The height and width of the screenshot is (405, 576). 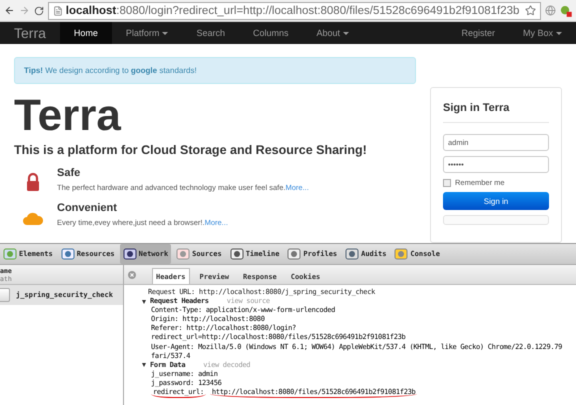 I want to click on reload-icon, so click(x=39, y=10).